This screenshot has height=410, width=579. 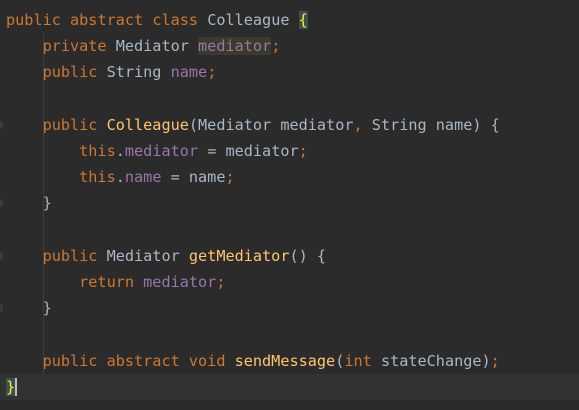 What do you see at coordinates (289, 177) in the screenshot?
I see `code-line: this.name = name;` at bounding box center [289, 177].